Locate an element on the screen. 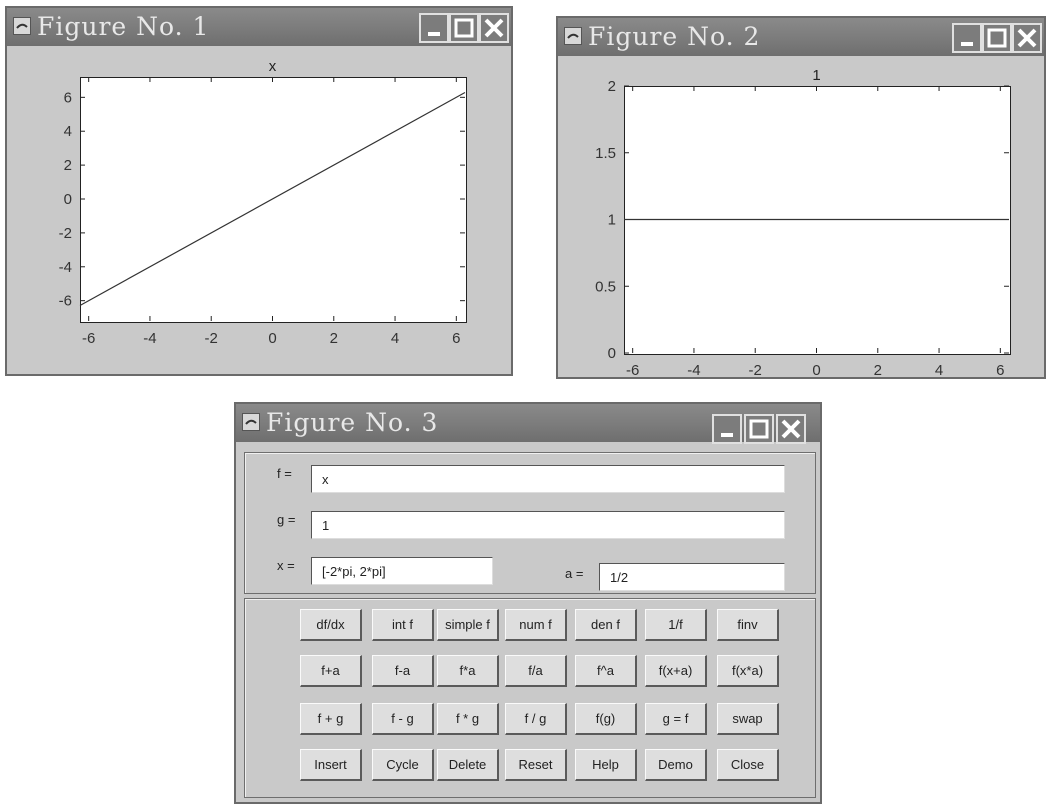 The height and width of the screenshot is (808, 1049). calc-button-df-dx: df/dx is located at coordinates (331, 625).